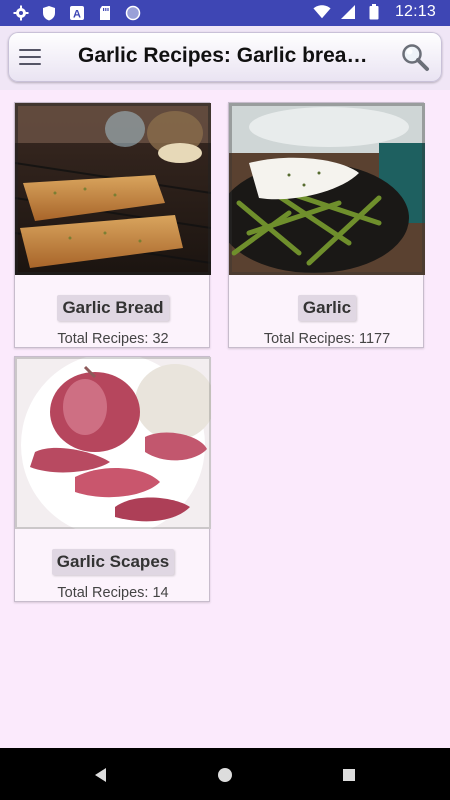 The height and width of the screenshot is (800, 450). I want to click on status-left-icons: A, so click(77, 13).